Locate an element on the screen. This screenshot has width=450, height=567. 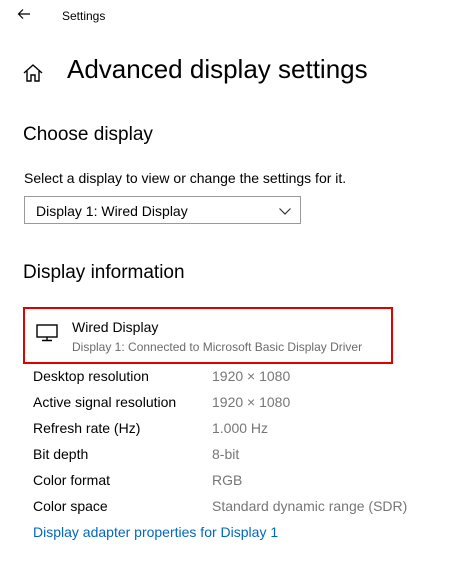
info-label: Refresh rate (Hz) is located at coordinates (87, 428).